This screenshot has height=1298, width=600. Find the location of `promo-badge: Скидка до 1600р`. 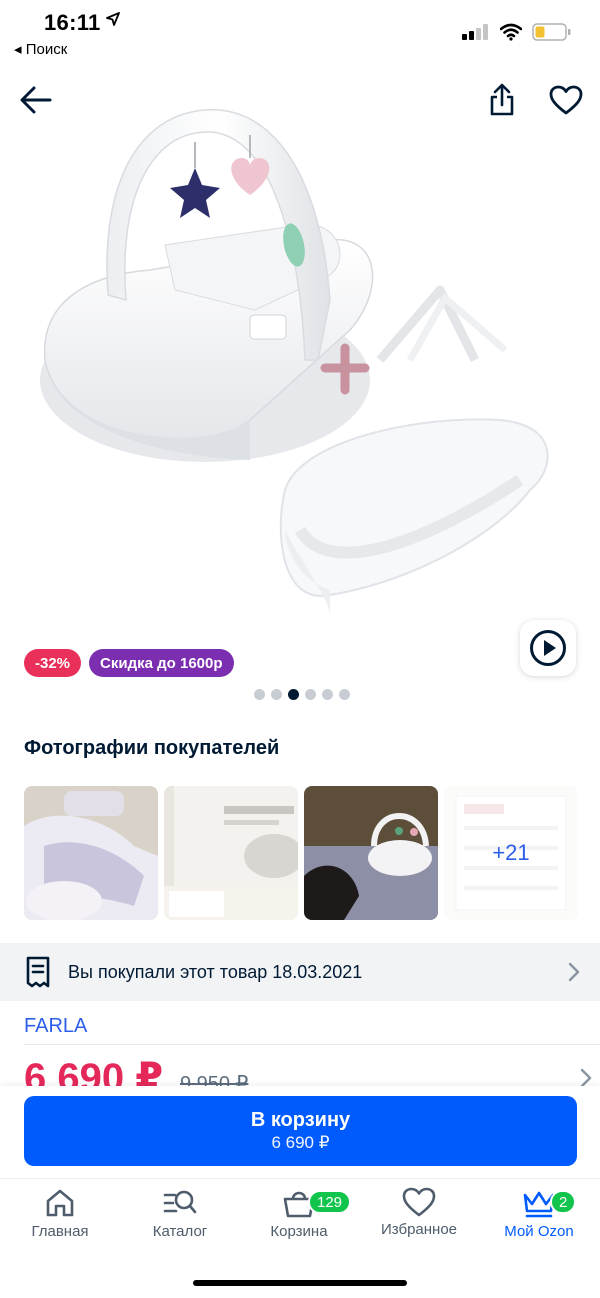

promo-badge: Скидка до 1600р is located at coordinates (161, 663).